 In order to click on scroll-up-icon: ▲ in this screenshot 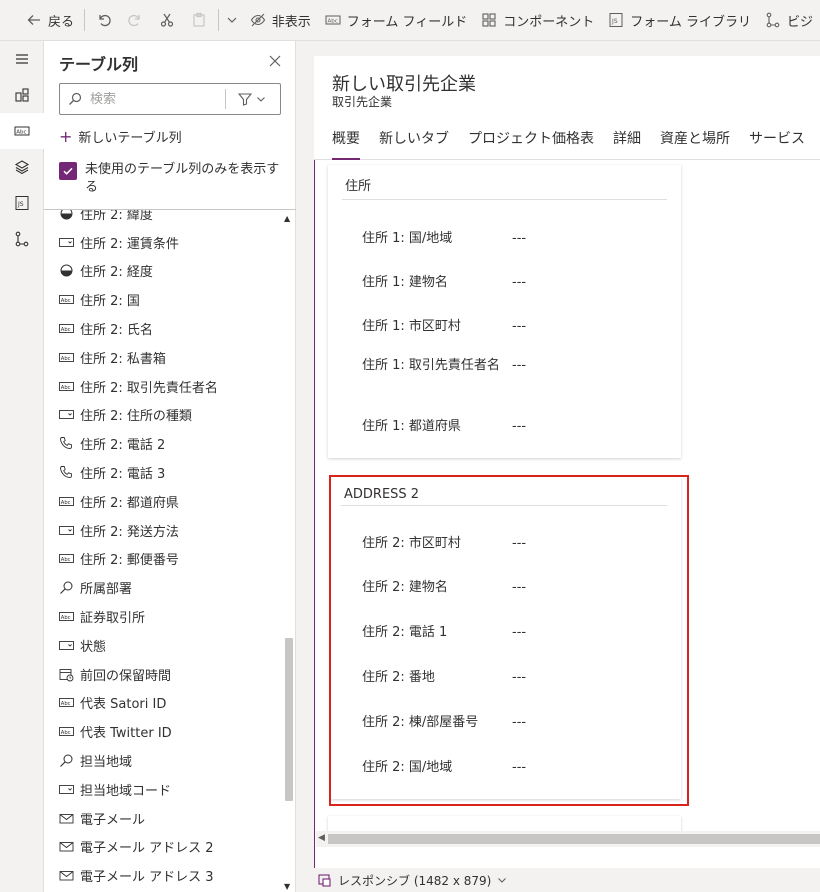, I will do `click(287, 218)`.